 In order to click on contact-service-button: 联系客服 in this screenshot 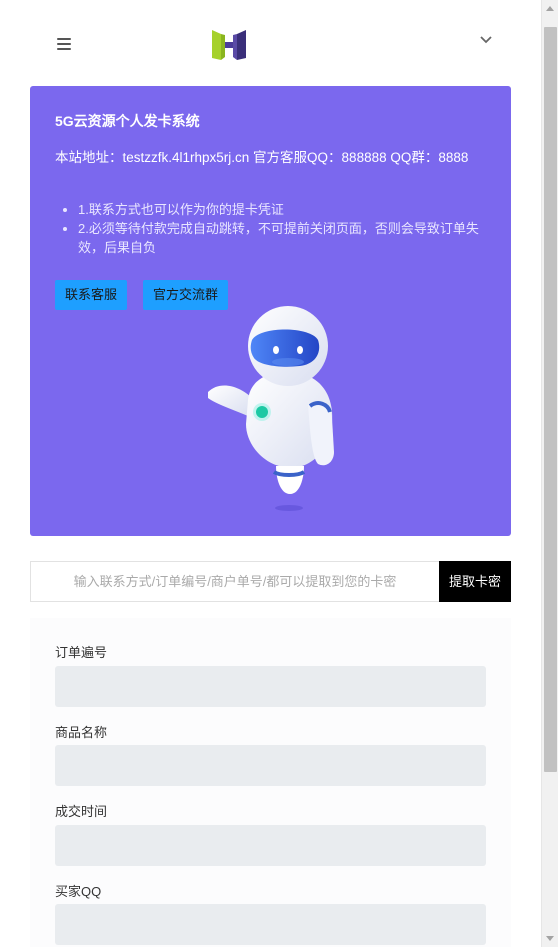, I will do `click(91, 295)`.